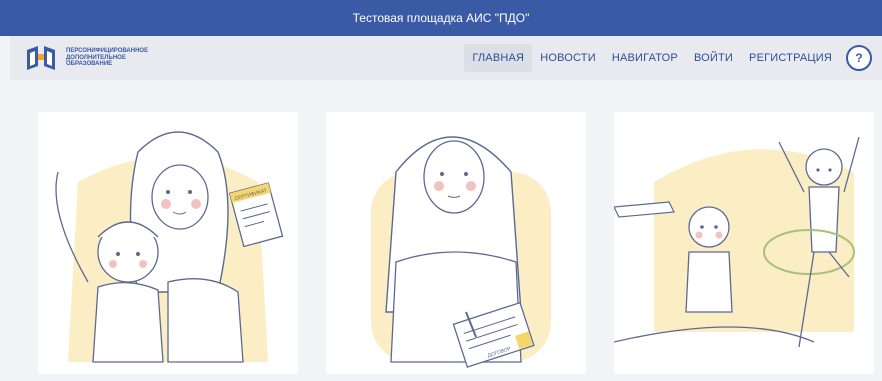  What do you see at coordinates (89, 64) in the screenshot?
I see `logo-line-3: ОБРАЗОВАНИЕ` at bounding box center [89, 64].